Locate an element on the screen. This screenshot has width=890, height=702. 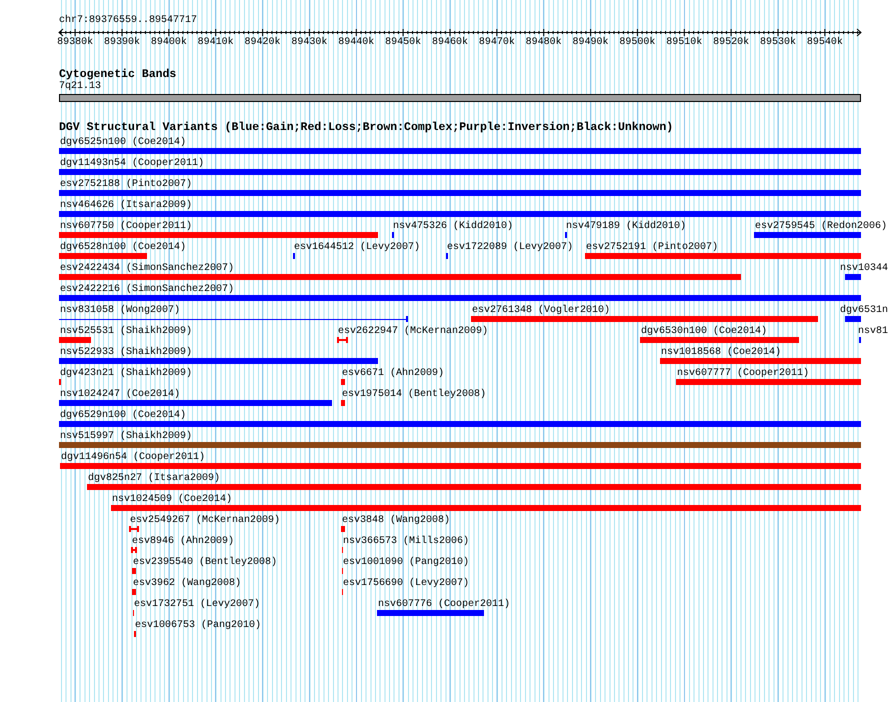
location-label: chr7:89376559..89547717 is located at coordinates (128, 21).